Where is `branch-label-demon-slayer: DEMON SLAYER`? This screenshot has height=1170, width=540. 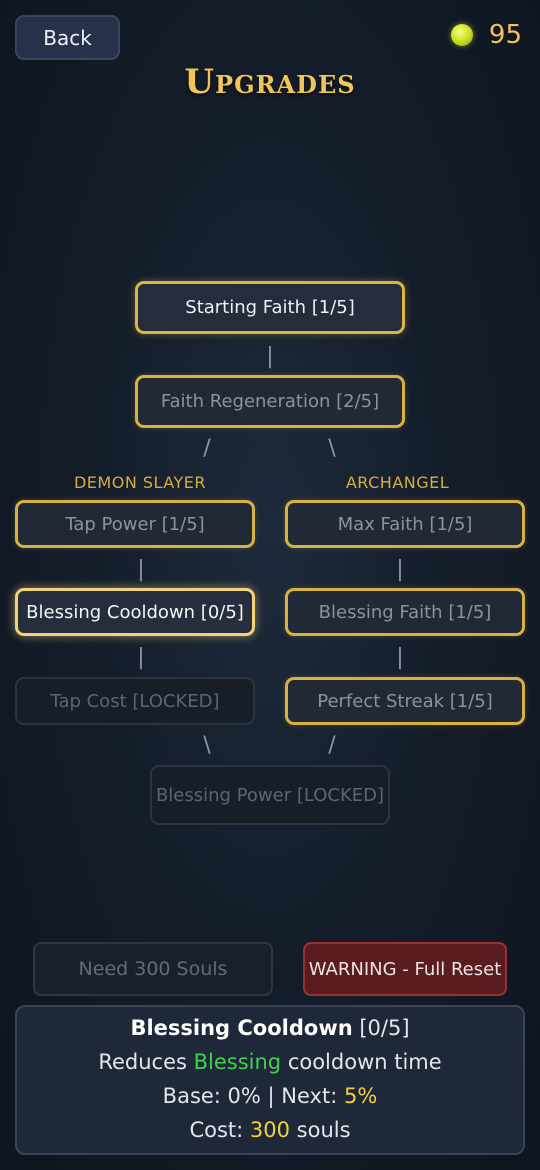 branch-label-demon-slayer: DEMON SLAYER is located at coordinates (140, 482).